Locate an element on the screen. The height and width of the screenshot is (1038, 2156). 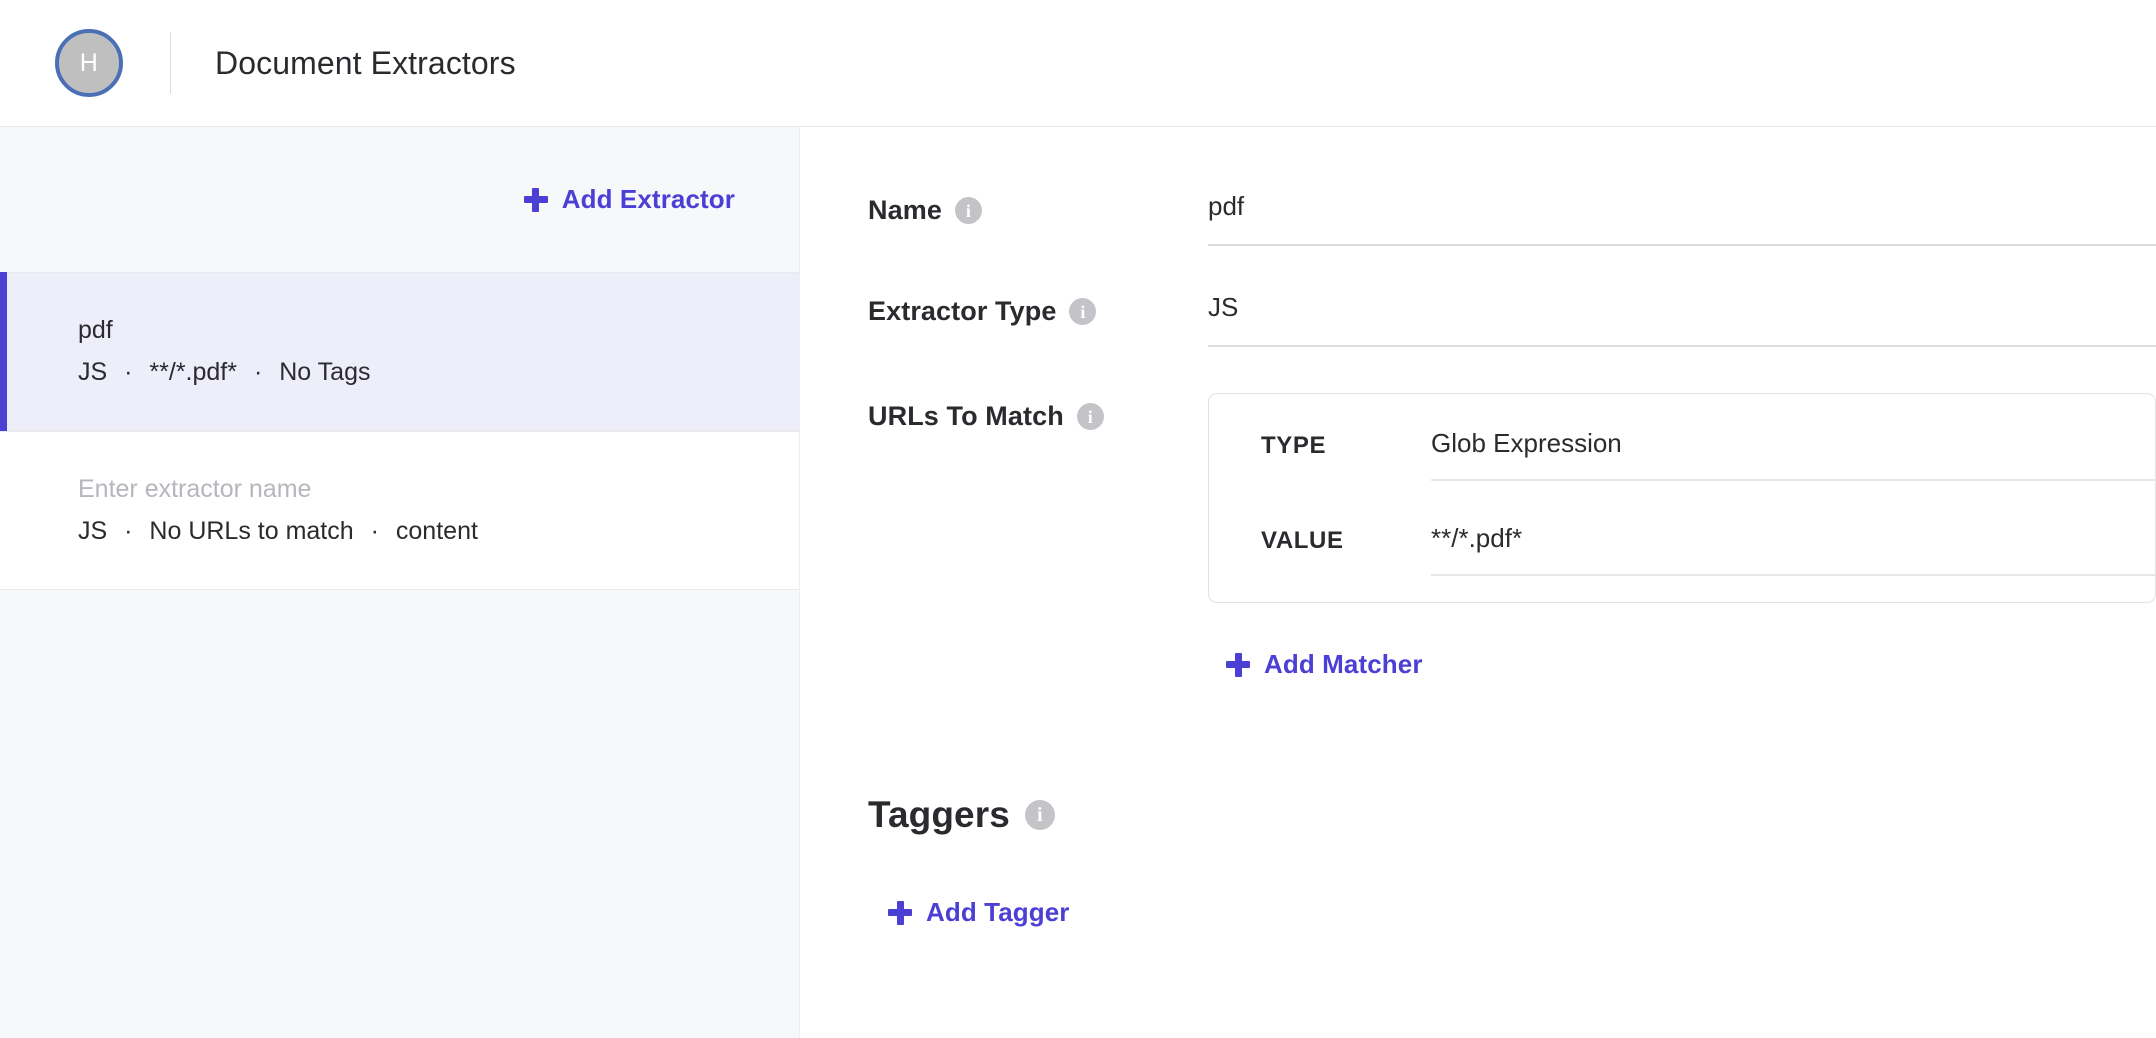
name-input is located at coordinates (1682, 215).